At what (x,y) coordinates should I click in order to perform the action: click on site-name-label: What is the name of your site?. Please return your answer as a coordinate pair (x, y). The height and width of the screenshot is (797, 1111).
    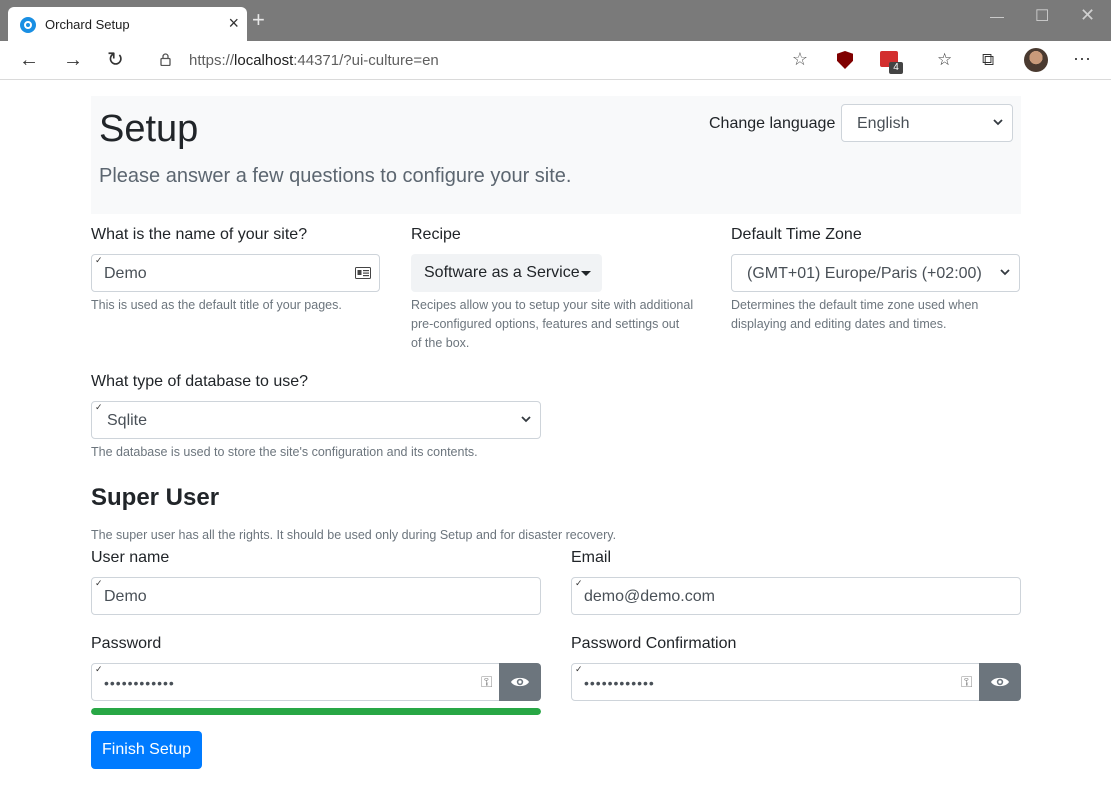
    Looking at the image, I should click on (199, 234).